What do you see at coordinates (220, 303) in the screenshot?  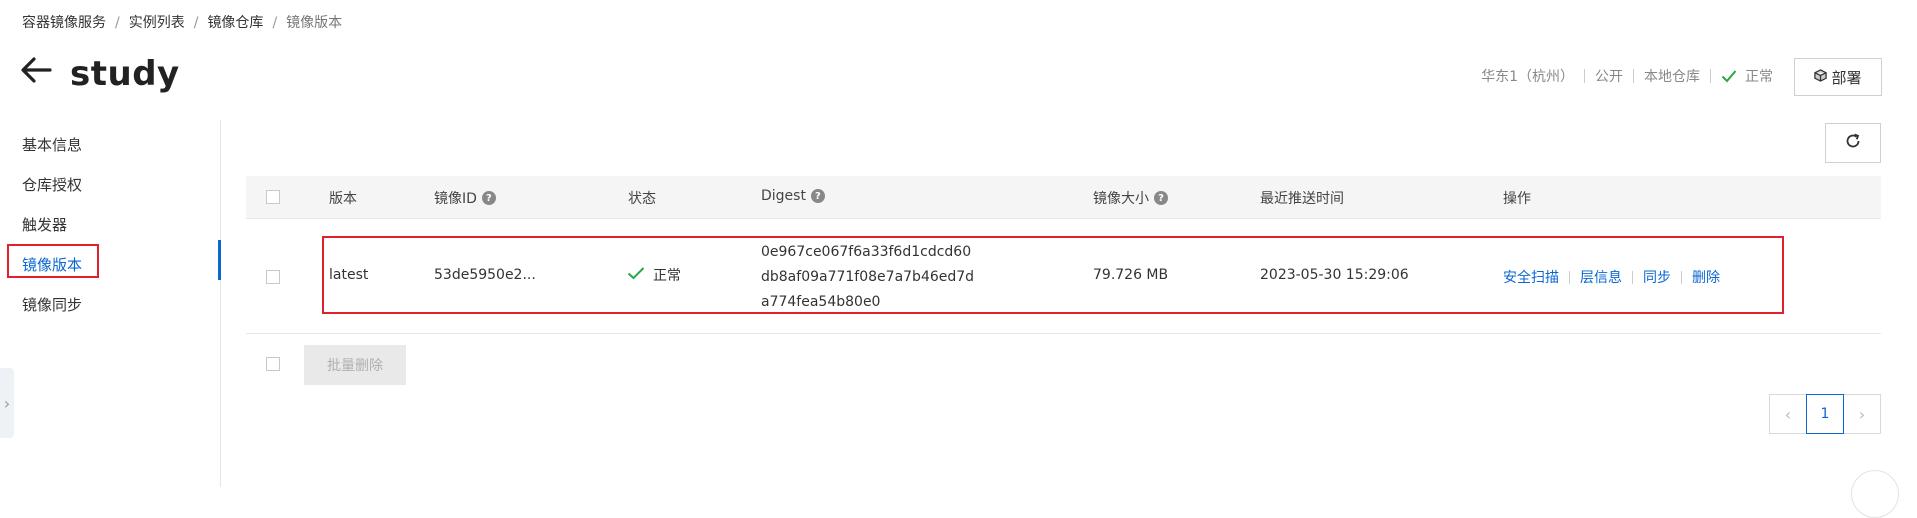 I see `sidebar-divider` at bounding box center [220, 303].